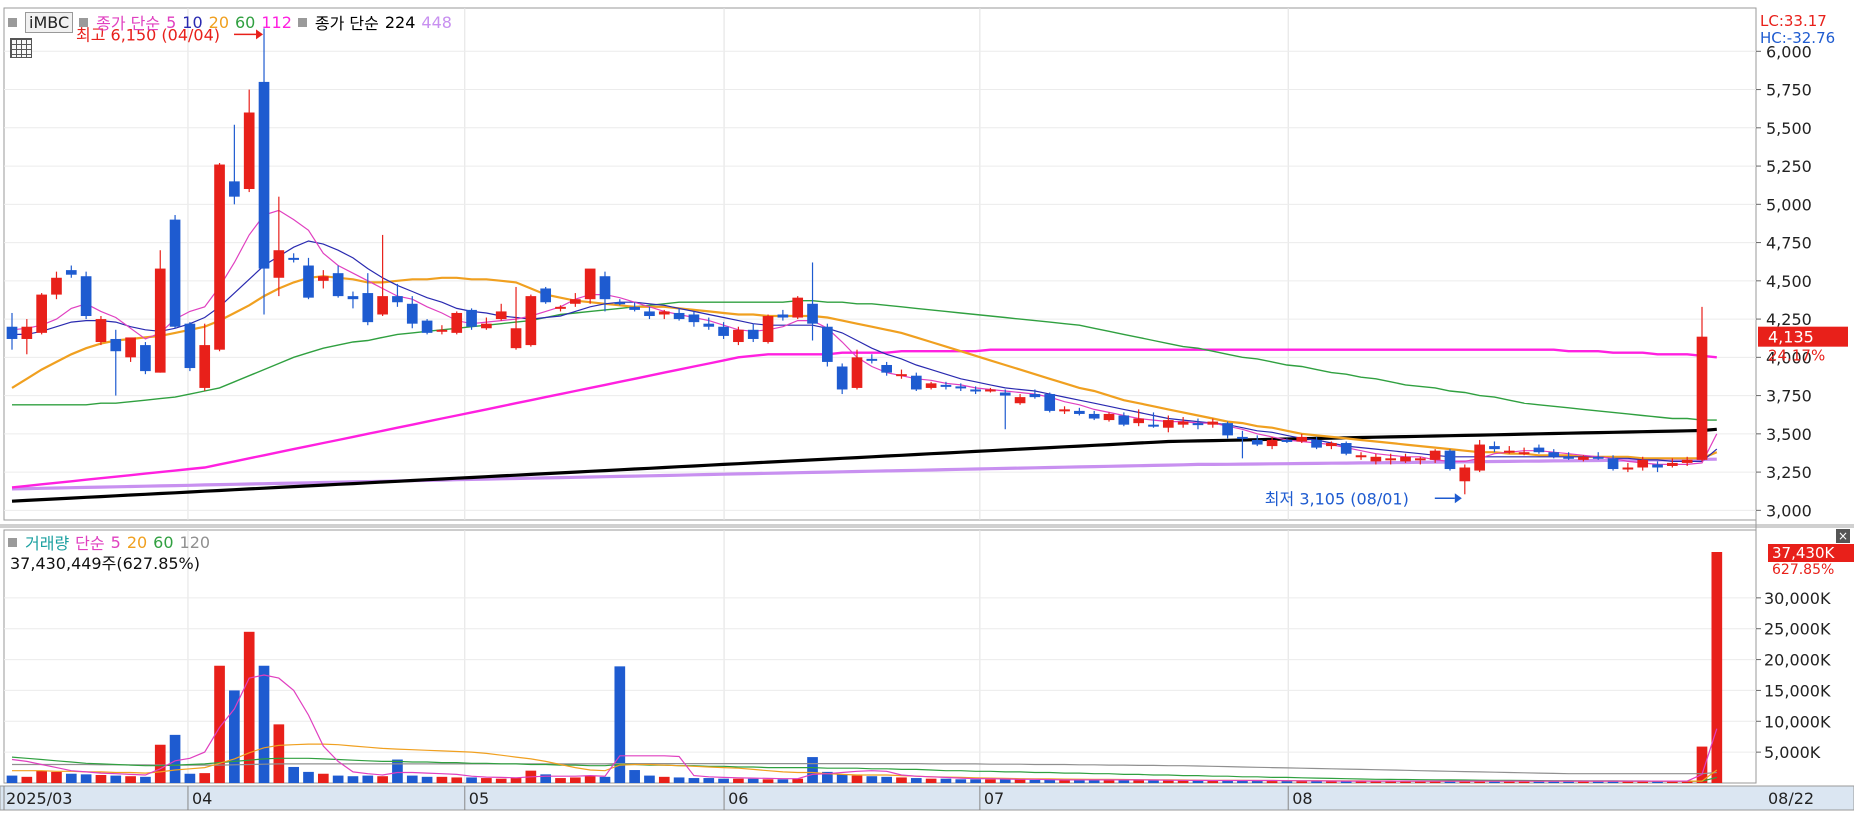 The height and width of the screenshot is (819, 1854). I want to click on price-tick-label: 5,000, so click(1789, 204).